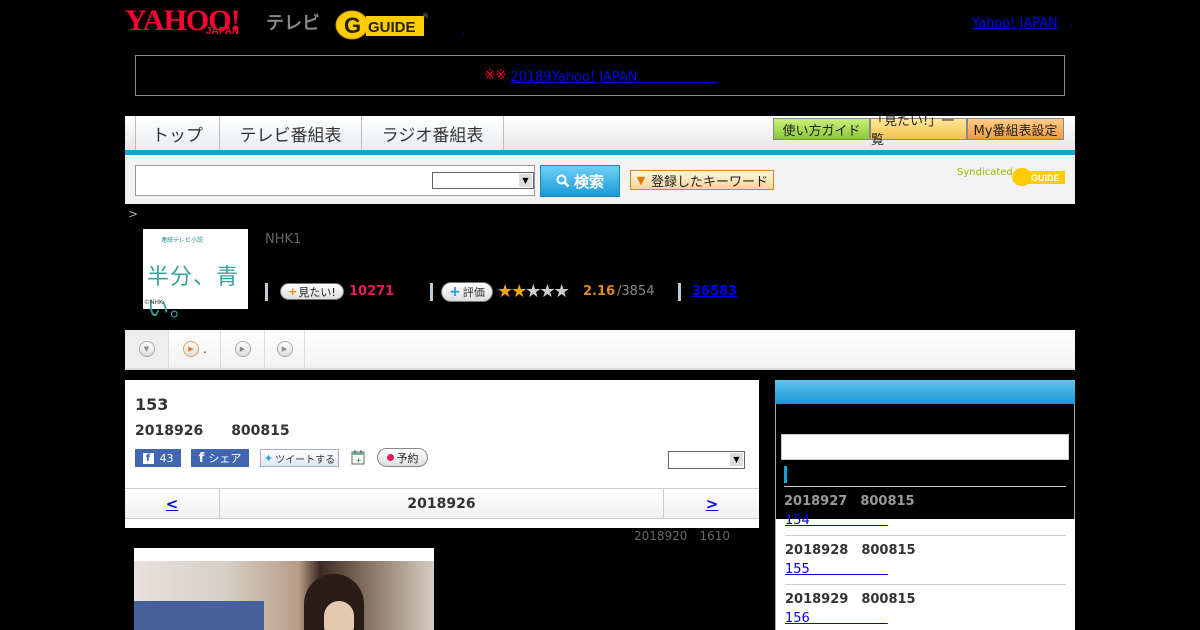 The width and height of the screenshot is (1200, 630). I want to click on episode-title: 153, so click(152, 404).